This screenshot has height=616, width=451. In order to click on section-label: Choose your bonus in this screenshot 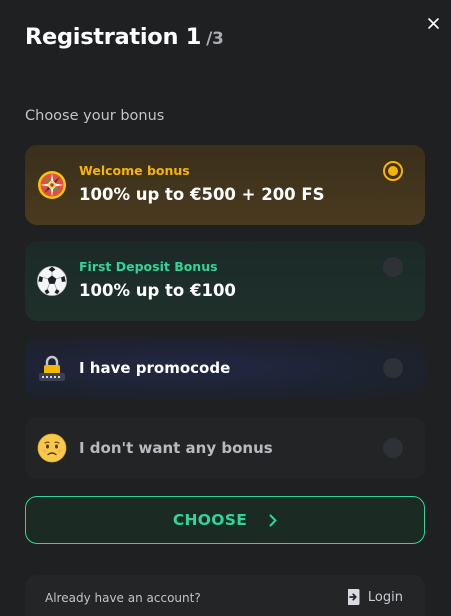, I will do `click(95, 116)`.